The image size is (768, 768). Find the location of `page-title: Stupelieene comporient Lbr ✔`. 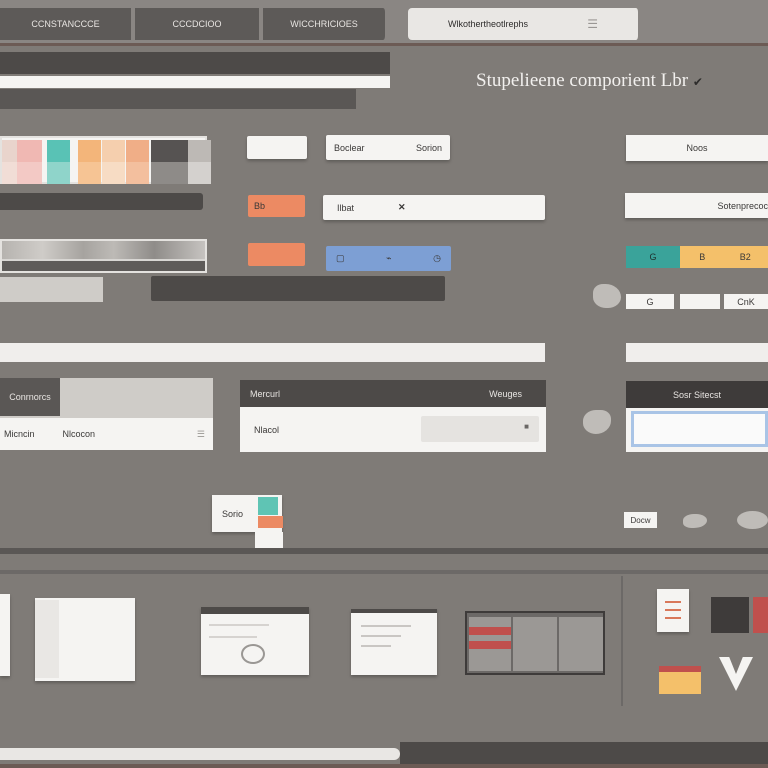

page-title: Stupelieene comporient Lbr ✔ is located at coordinates (622, 82).